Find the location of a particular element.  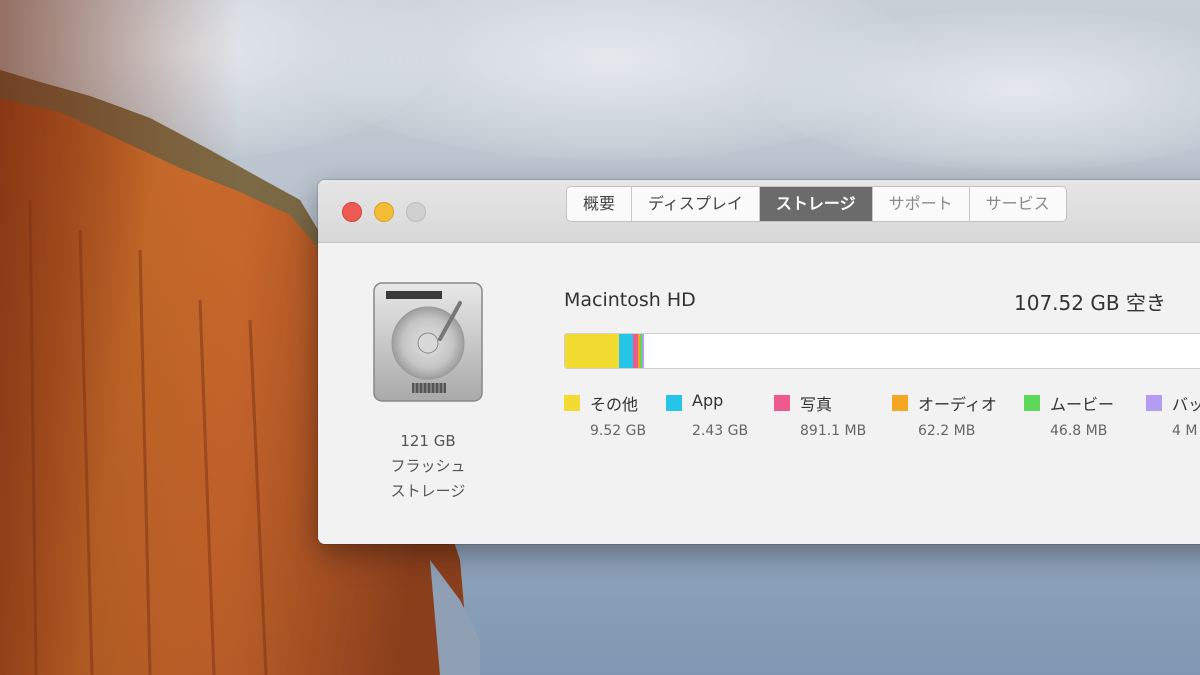

legend-size-movies: 46.8 MB is located at coordinates (1079, 431).